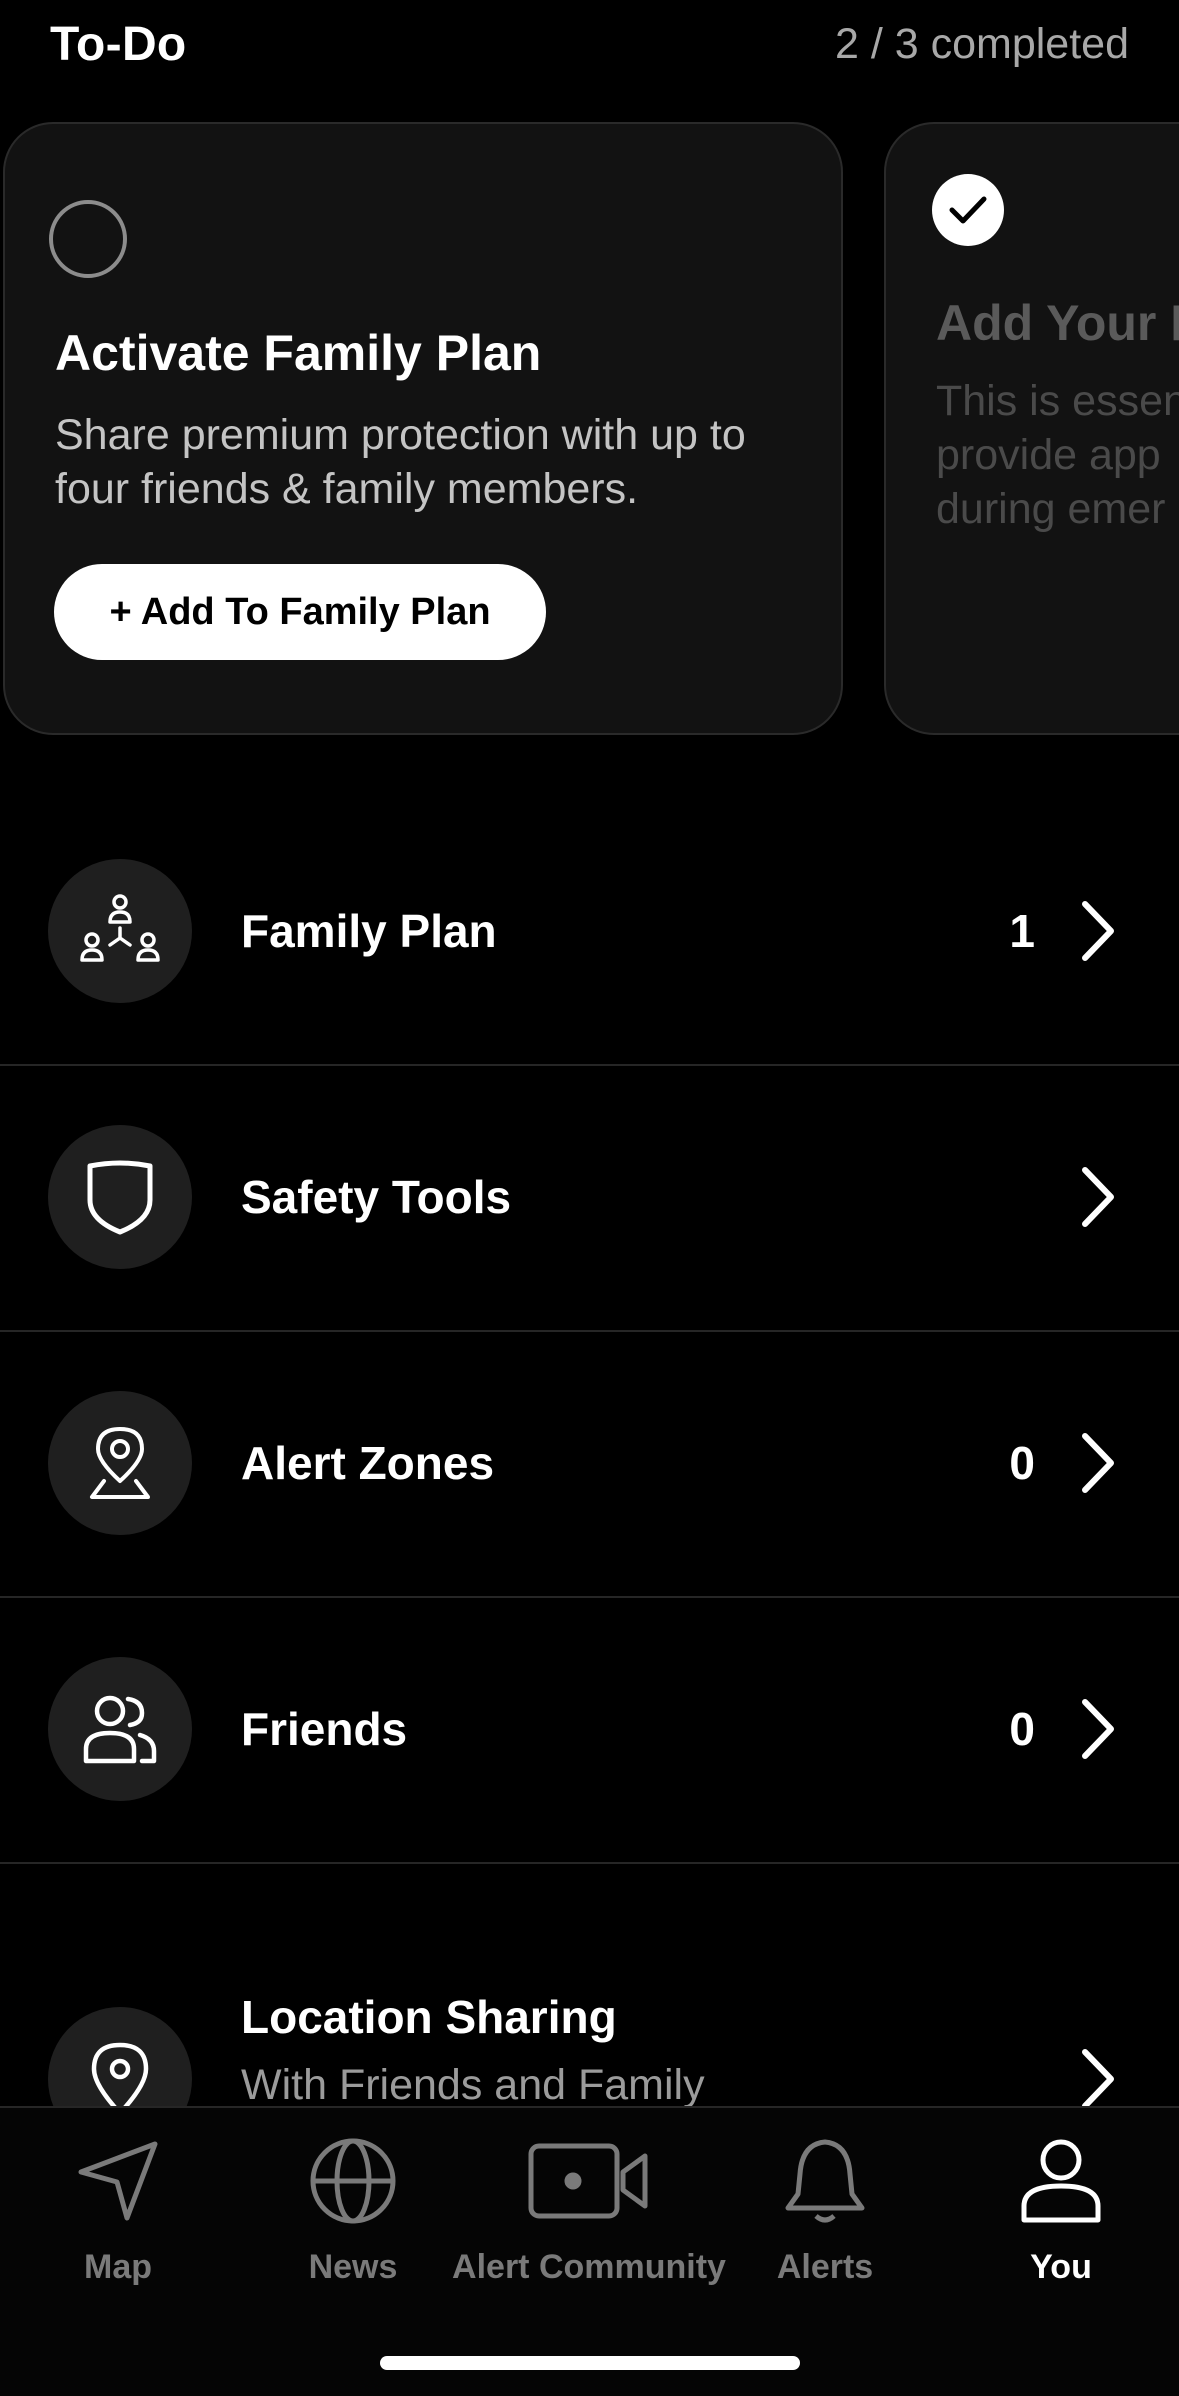  I want to click on tab-label: Alerts, so click(825, 2267).